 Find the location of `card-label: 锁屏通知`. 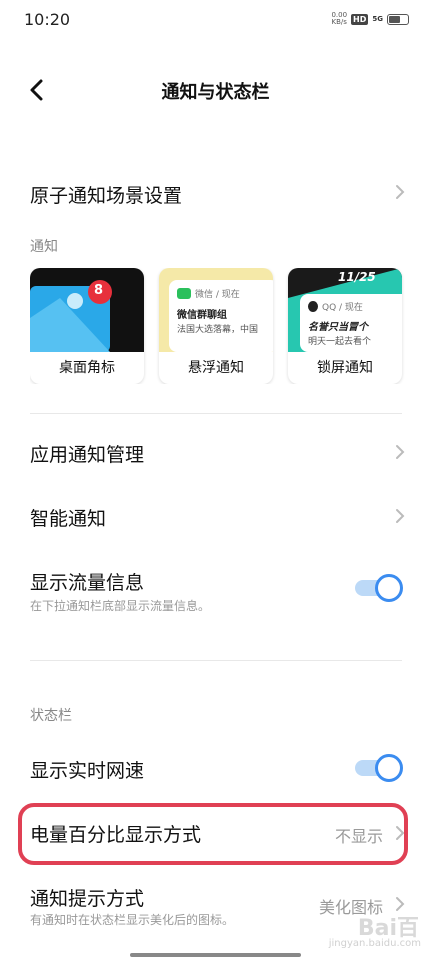

card-label: 锁屏通知 is located at coordinates (345, 368).